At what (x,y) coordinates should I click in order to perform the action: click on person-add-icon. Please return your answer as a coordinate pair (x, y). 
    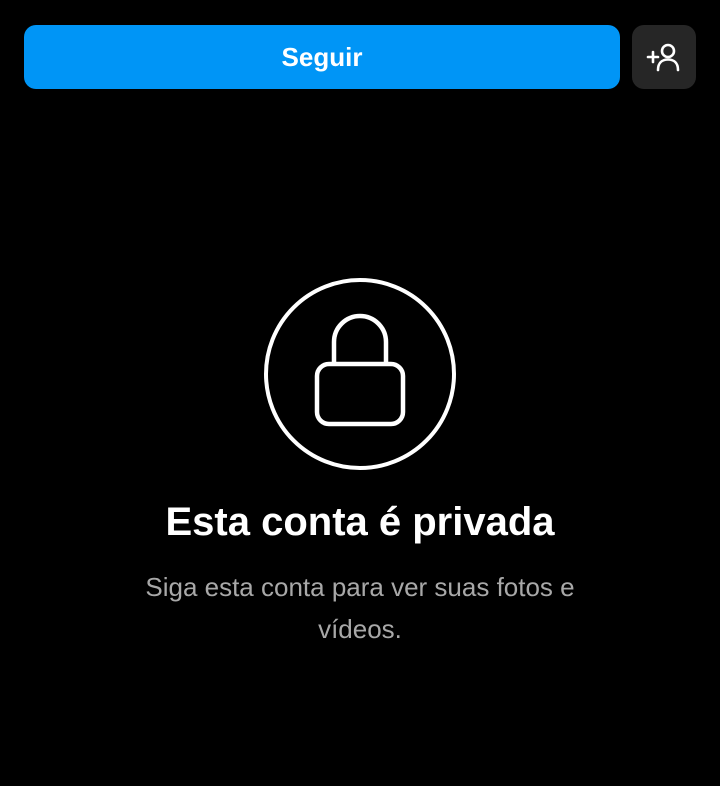
    Looking at the image, I should click on (663, 57).